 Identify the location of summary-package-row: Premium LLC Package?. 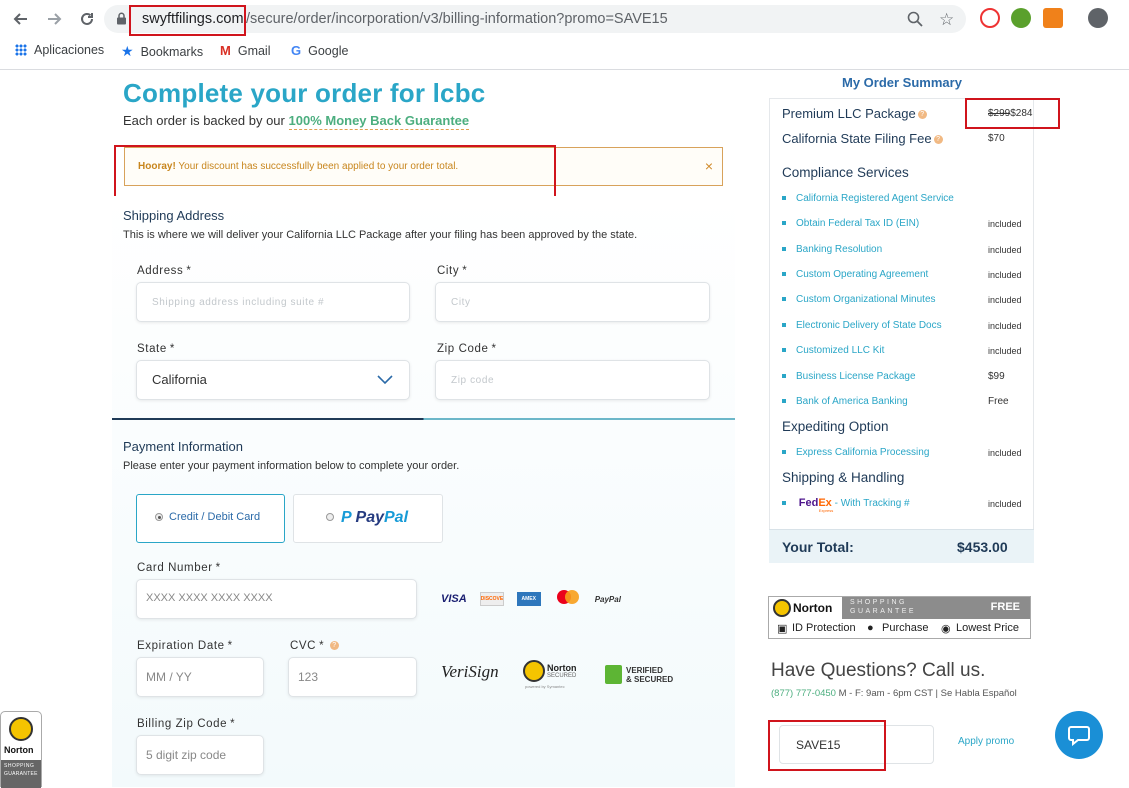
(854, 113).